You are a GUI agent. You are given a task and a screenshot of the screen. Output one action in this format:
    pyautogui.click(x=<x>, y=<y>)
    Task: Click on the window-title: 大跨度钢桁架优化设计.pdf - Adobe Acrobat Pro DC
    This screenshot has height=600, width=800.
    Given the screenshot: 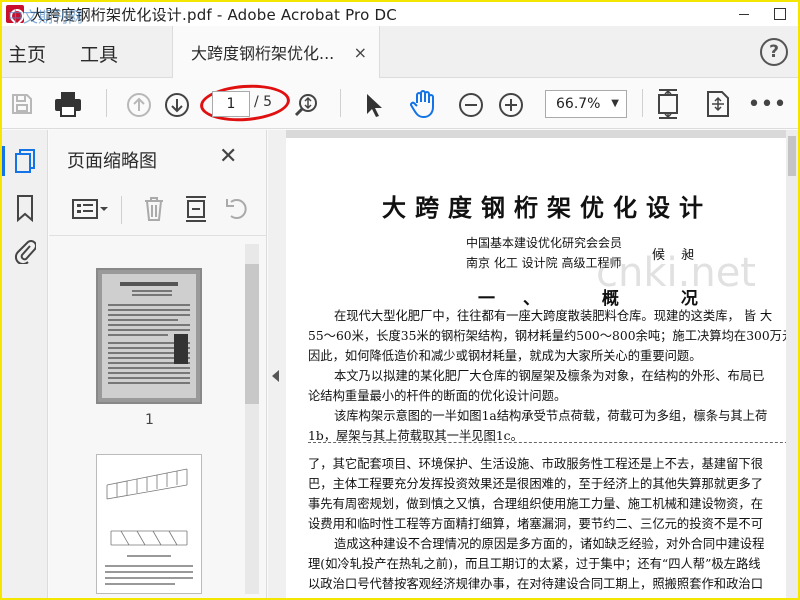 What is the action you would take?
    pyautogui.click(x=213, y=14)
    